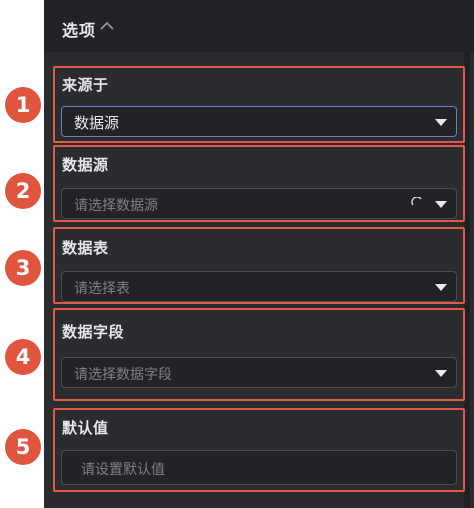  What do you see at coordinates (259, 265) in the screenshot?
I see `datatable-section: 数据表 请选择表` at bounding box center [259, 265].